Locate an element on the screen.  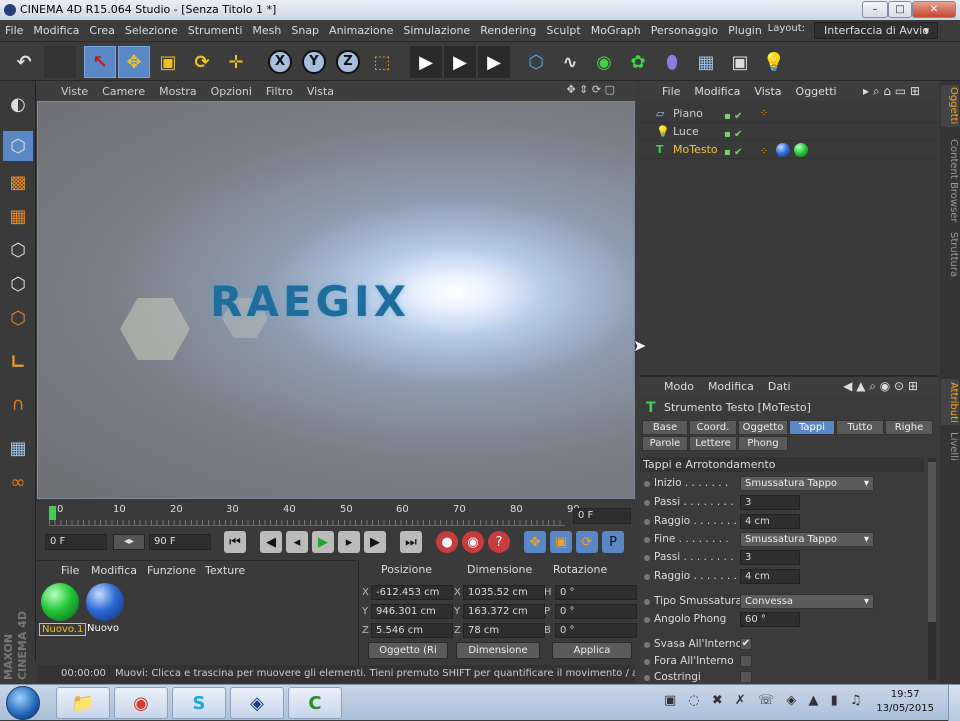
end-frame-field: 90 F is located at coordinates (180, 542).